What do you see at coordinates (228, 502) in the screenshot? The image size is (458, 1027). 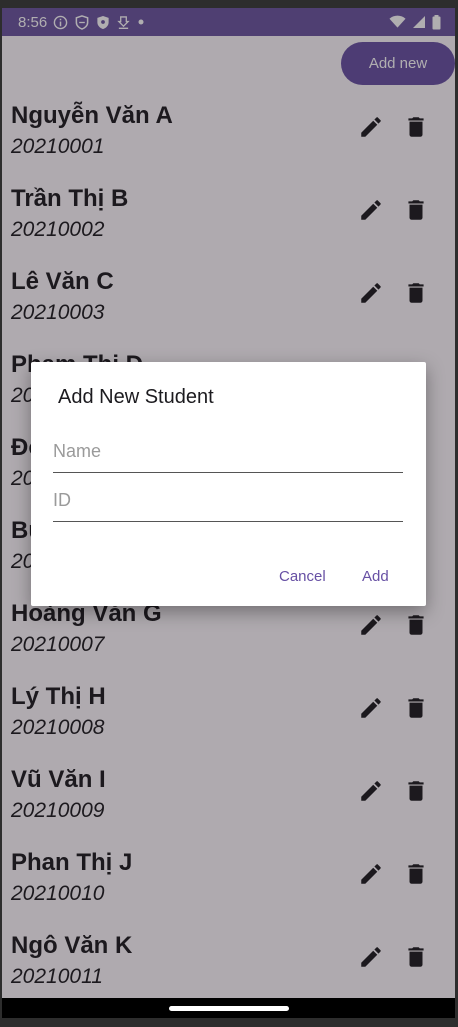 I see `id-input` at bounding box center [228, 502].